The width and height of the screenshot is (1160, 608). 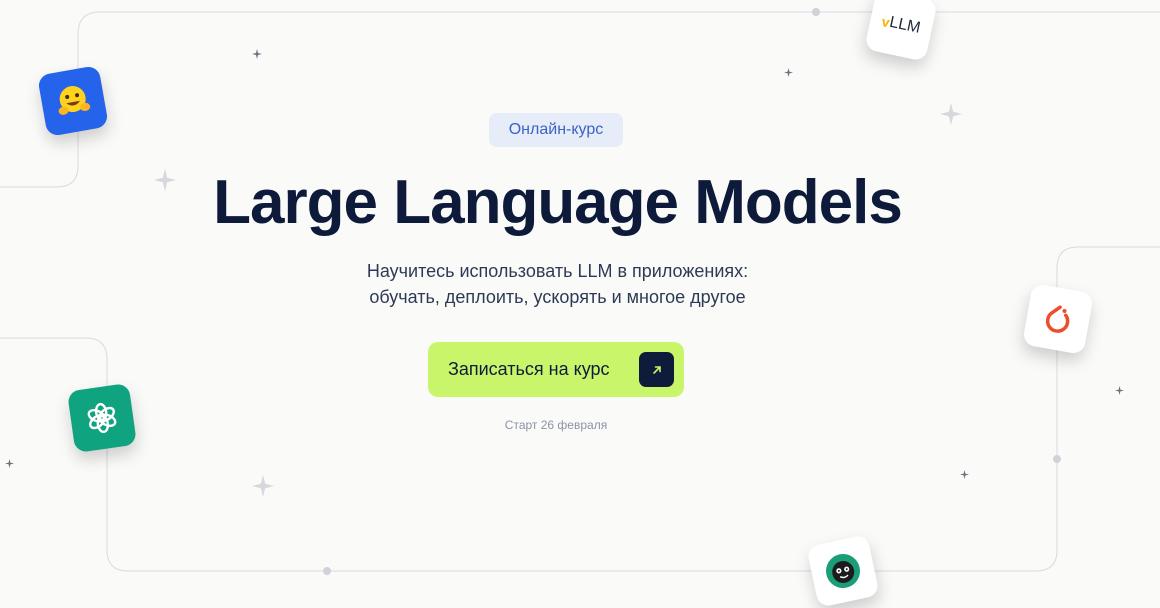 What do you see at coordinates (558, 202) in the screenshot?
I see `page-title: Large Language Models` at bounding box center [558, 202].